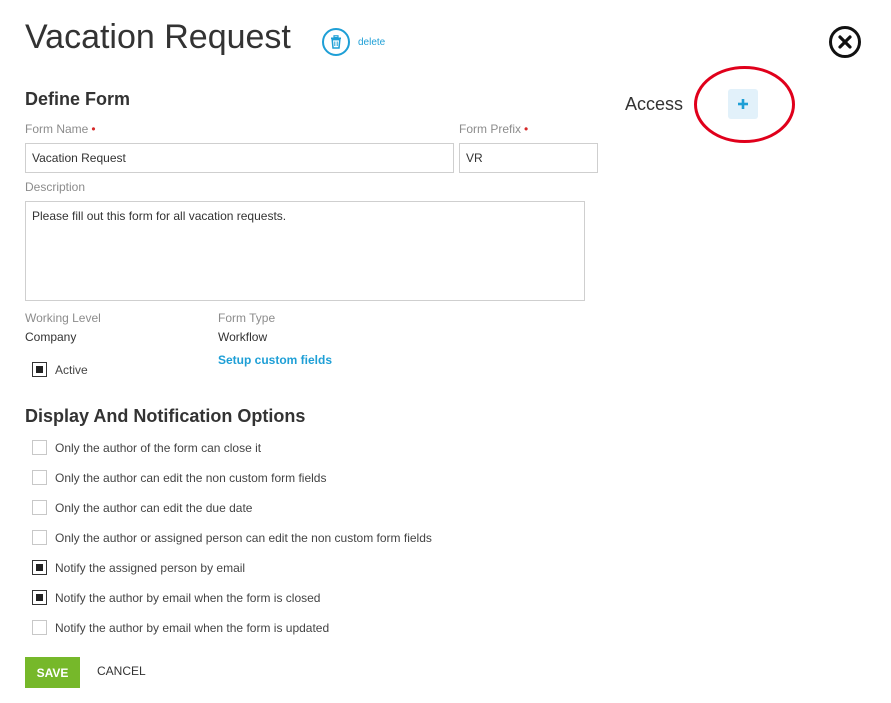 The width and height of the screenshot is (891, 703). I want to click on working-level-label: Working Level, so click(63, 318).